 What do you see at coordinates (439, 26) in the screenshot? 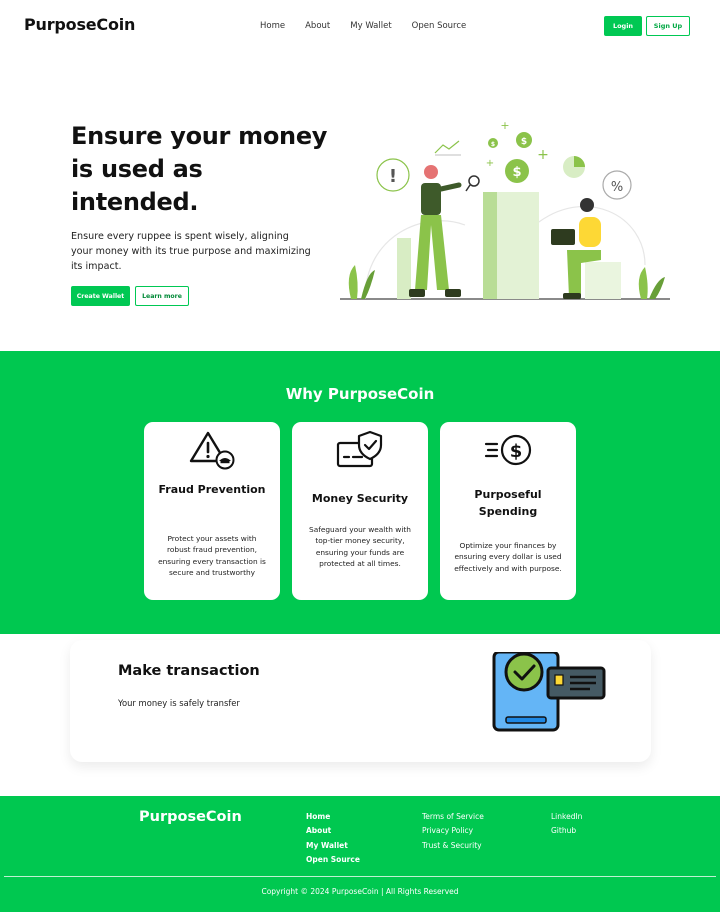
I see `nav-link-open-source: Open Source` at bounding box center [439, 26].